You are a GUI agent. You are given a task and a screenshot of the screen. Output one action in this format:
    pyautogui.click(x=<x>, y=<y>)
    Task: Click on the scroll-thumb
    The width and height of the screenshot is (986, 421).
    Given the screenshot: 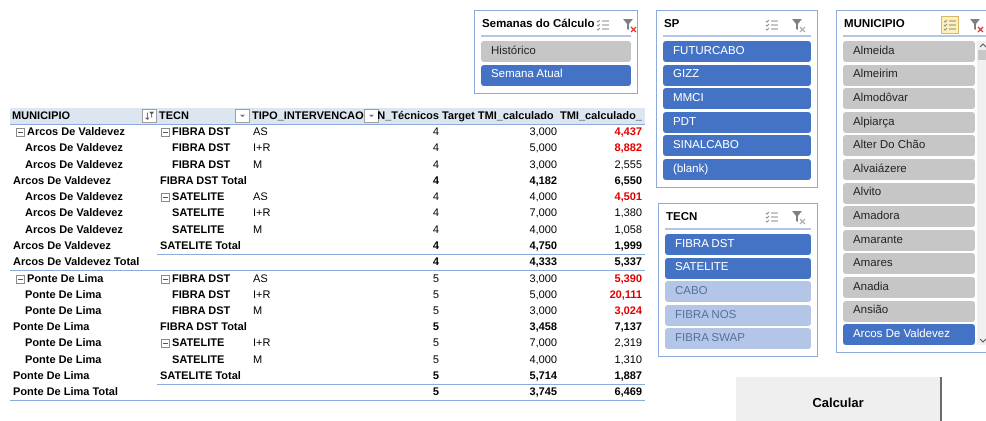 What is the action you would take?
    pyautogui.click(x=982, y=55)
    